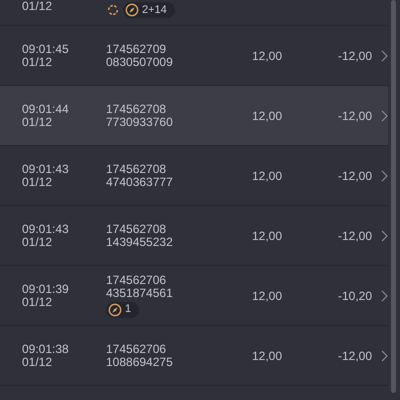 This screenshot has height=400, width=400. I want to click on time-text: 09:01:45, so click(45, 49).